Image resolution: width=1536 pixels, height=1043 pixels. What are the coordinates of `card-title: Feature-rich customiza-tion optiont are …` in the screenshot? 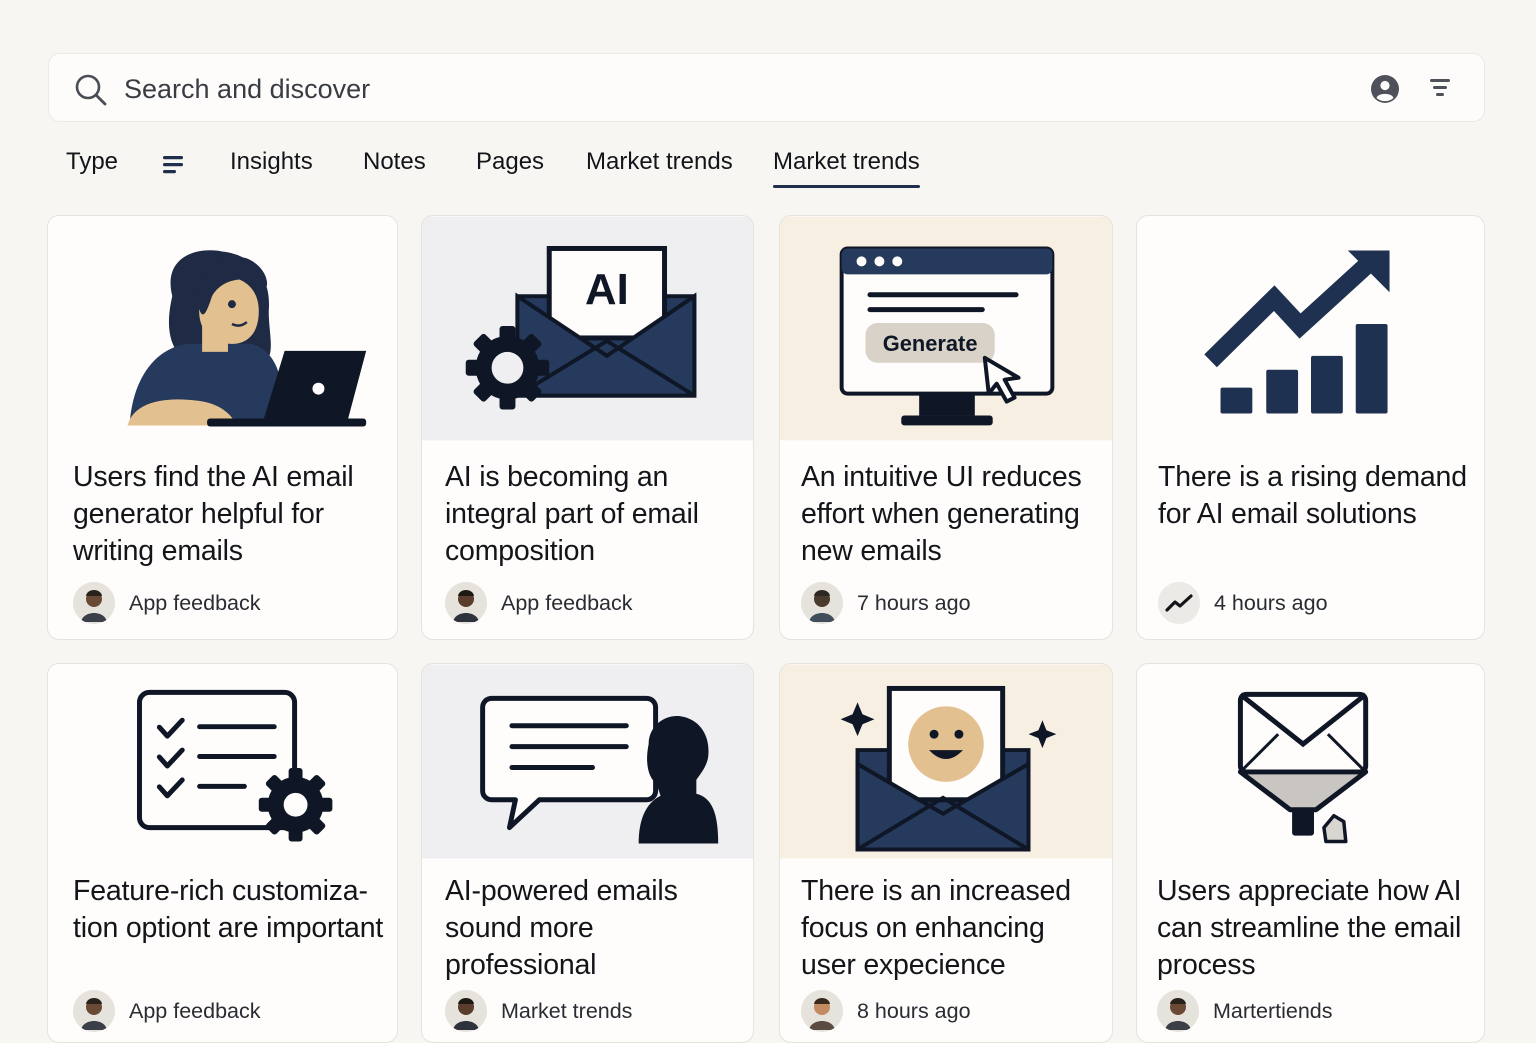 It's located at (228, 909).